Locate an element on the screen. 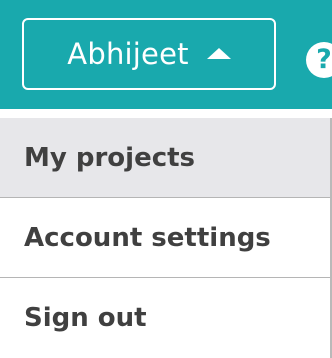 The width and height of the screenshot is (332, 358). user-name-label: Abhijeet is located at coordinates (128, 54).